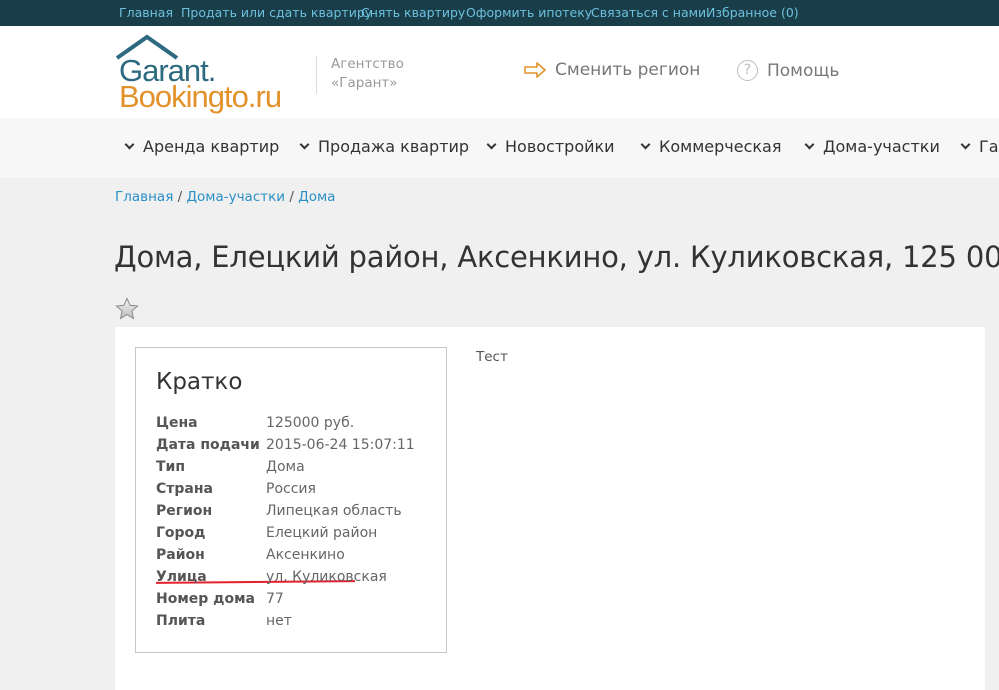  I want to click on site-logo: Garant. Bookingto.ru, so click(205, 74).